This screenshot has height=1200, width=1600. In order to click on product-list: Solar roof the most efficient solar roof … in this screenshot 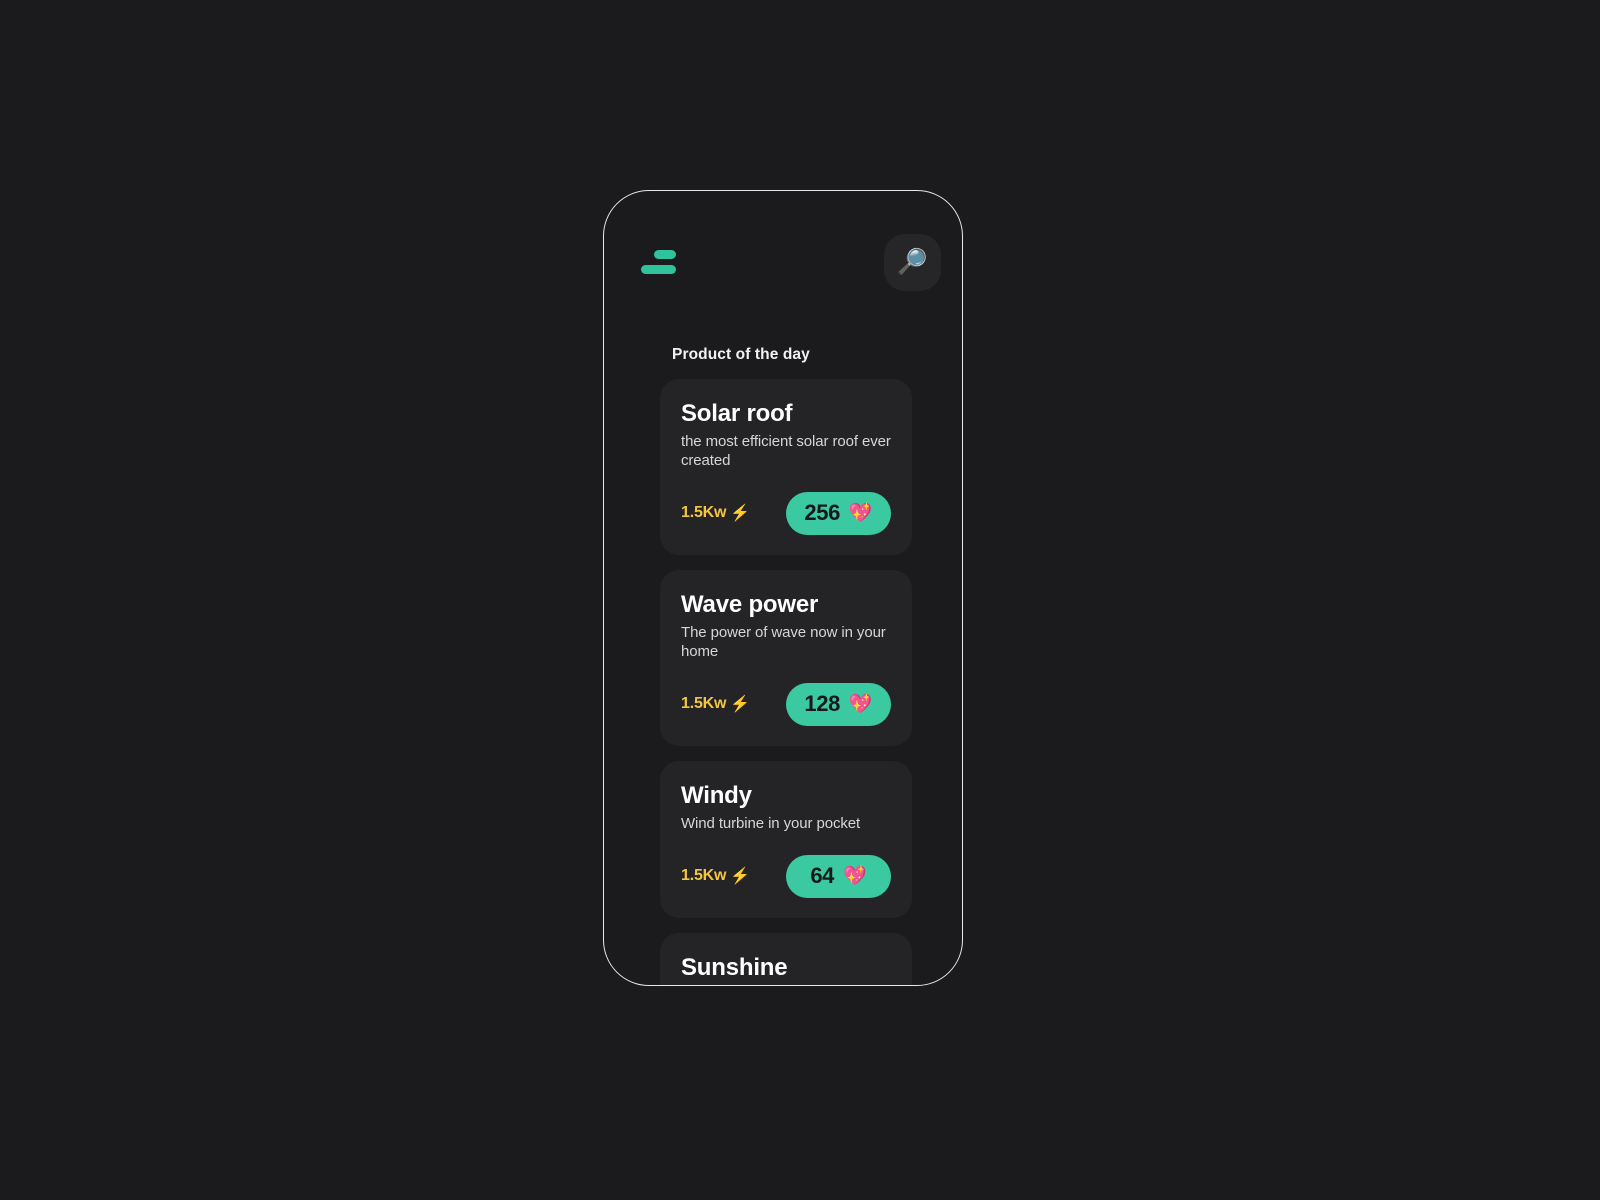, I will do `click(786, 682)`.